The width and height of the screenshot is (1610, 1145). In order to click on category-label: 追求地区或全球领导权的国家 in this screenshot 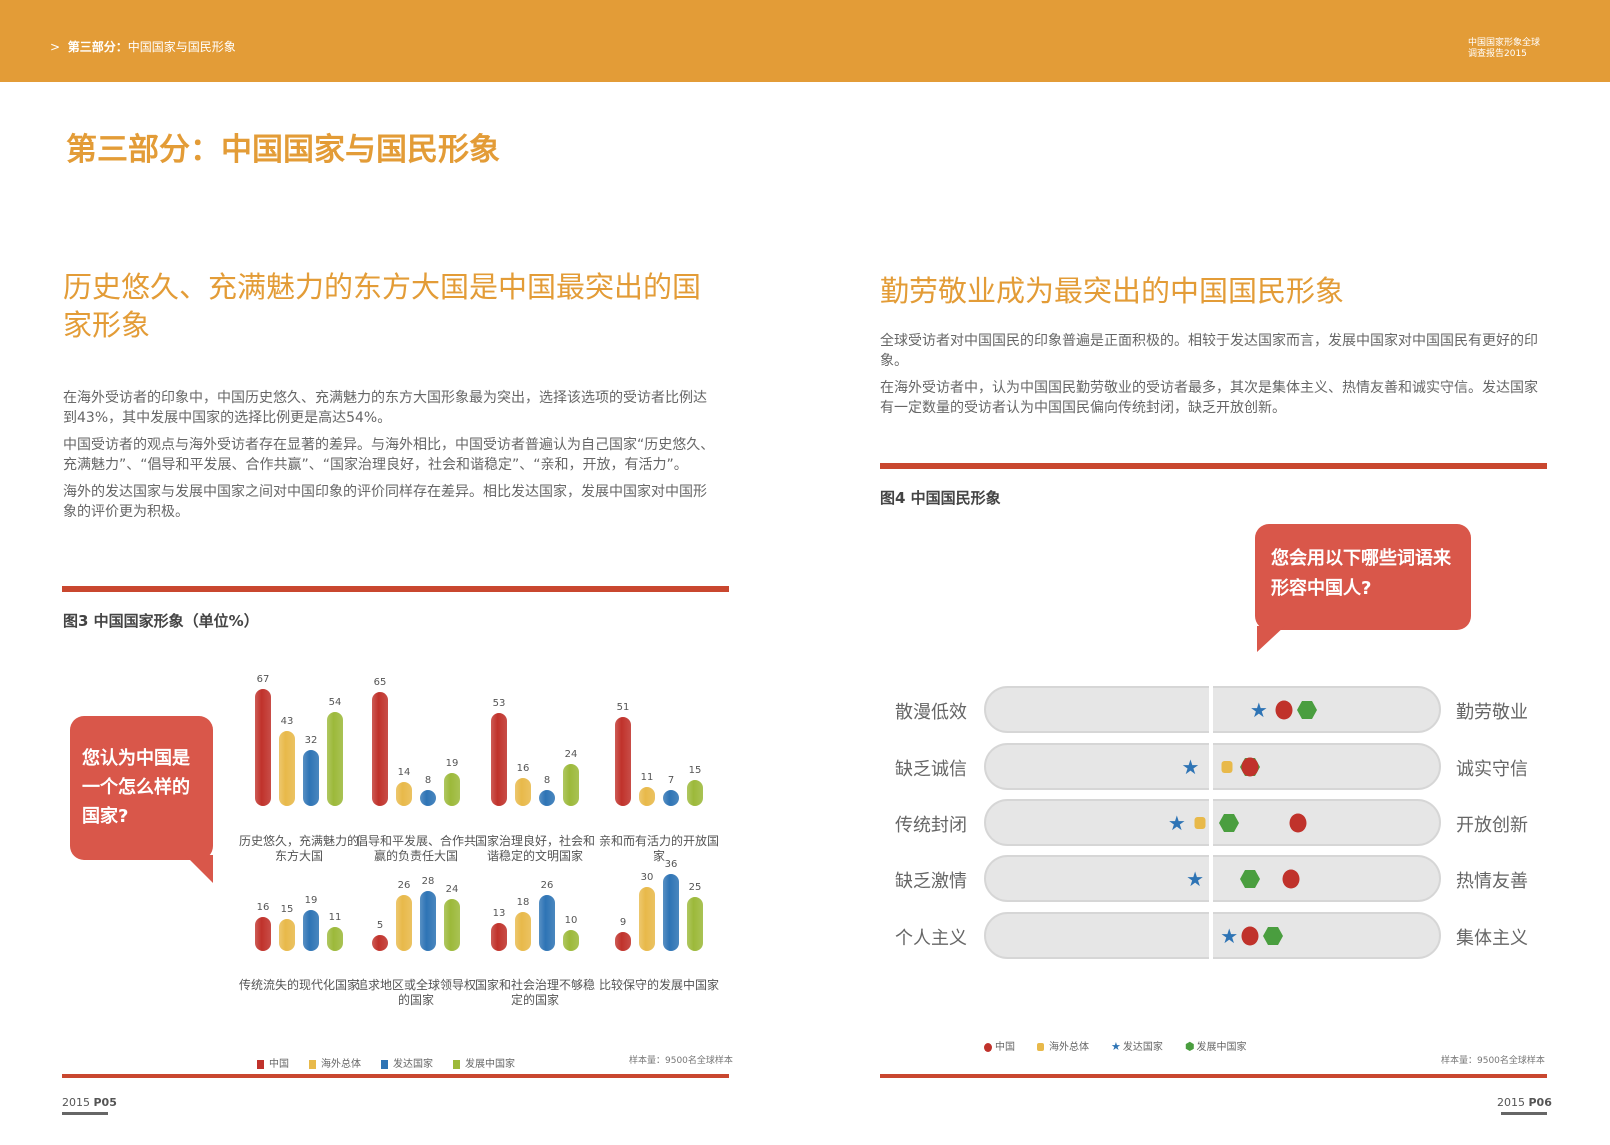, I will do `click(415, 992)`.